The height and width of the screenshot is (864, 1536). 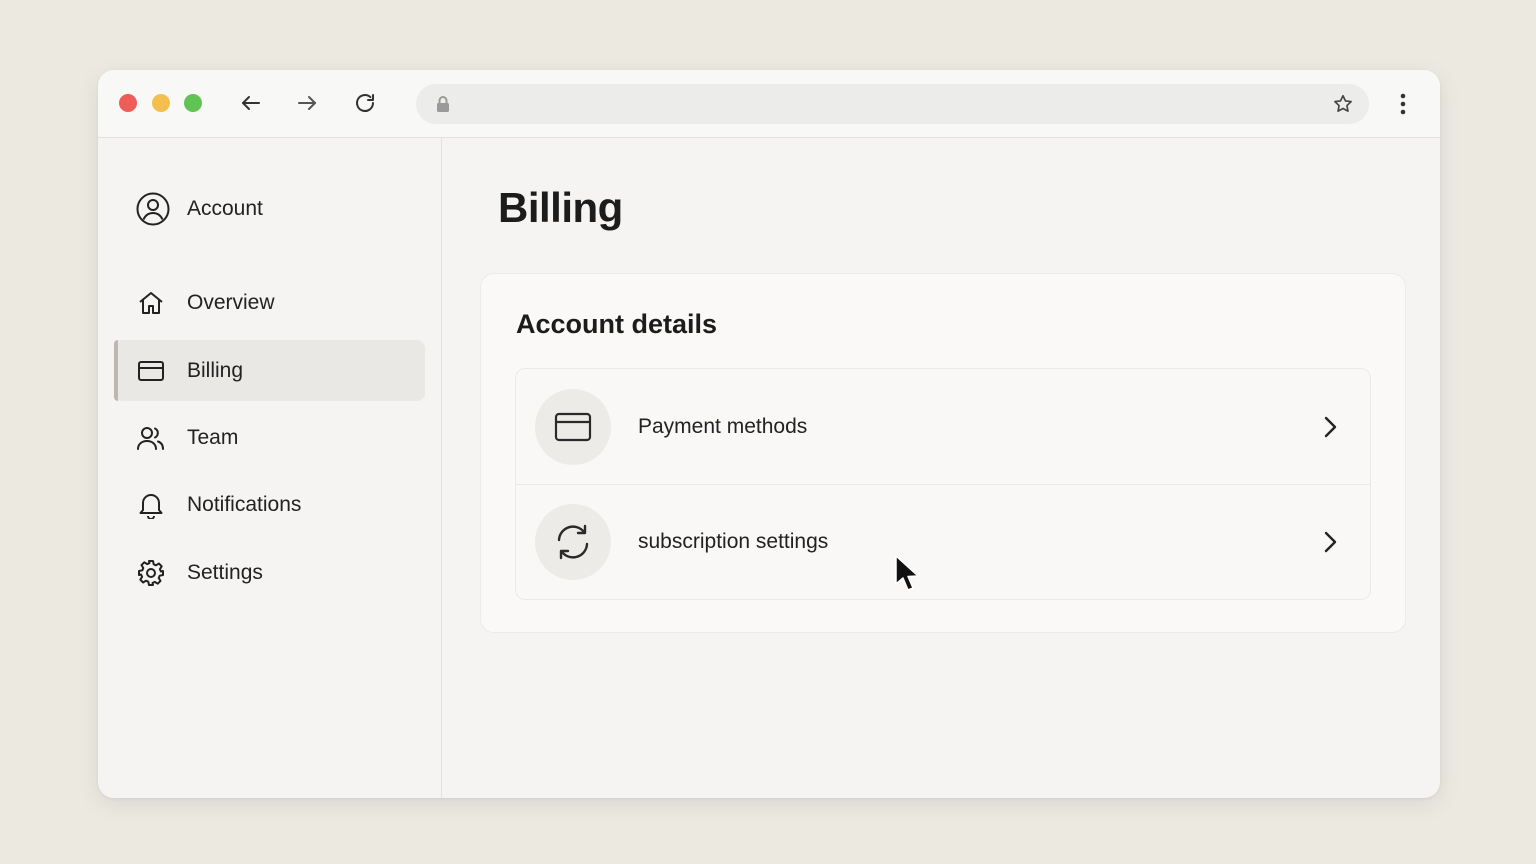 What do you see at coordinates (213, 437) in the screenshot?
I see `sidebar-item-label: Team` at bounding box center [213, 437].